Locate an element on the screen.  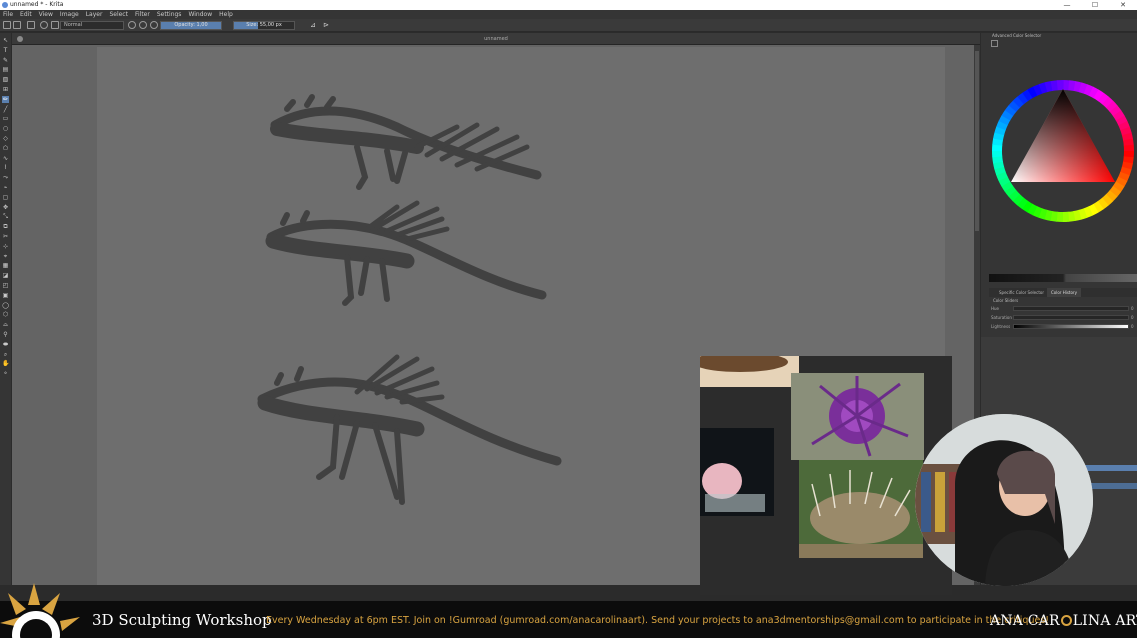
menu-settings: Settings is located at coordinates (169, 14).